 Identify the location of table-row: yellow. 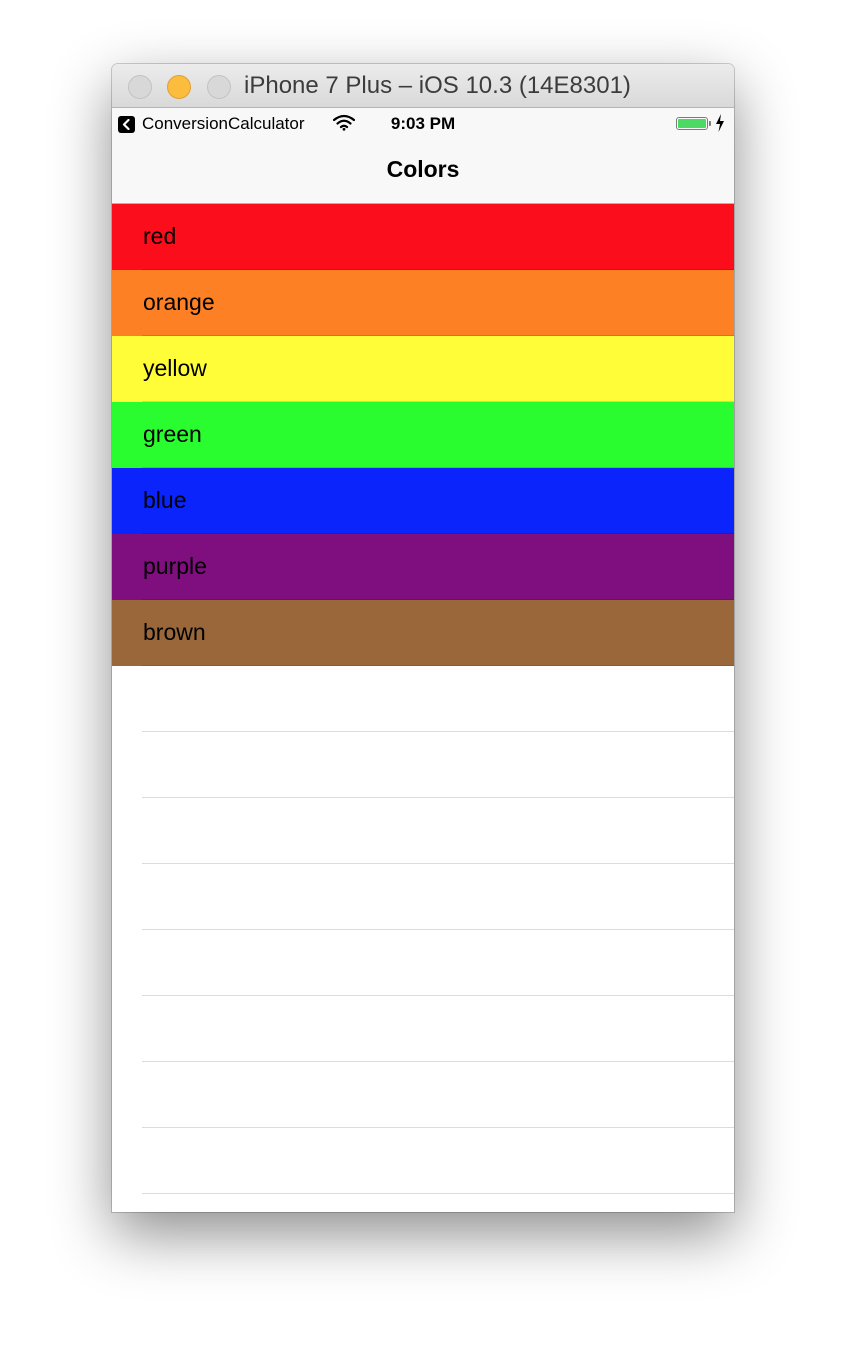
(423, 369).